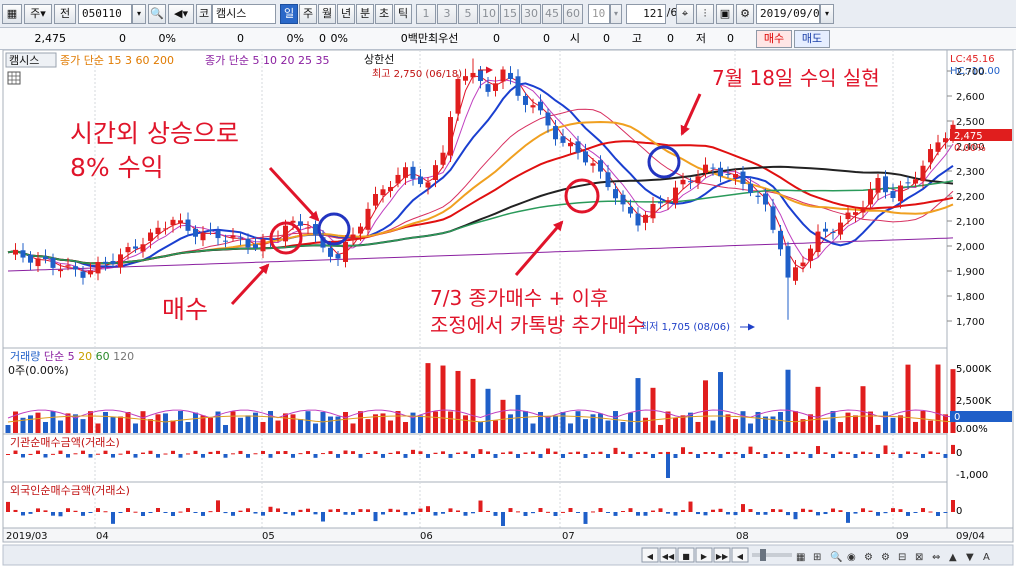  What do you see at coordinates (365, 14) in the screenshot?
I see `period-4-button: 분` at bounding box center [365, 14].